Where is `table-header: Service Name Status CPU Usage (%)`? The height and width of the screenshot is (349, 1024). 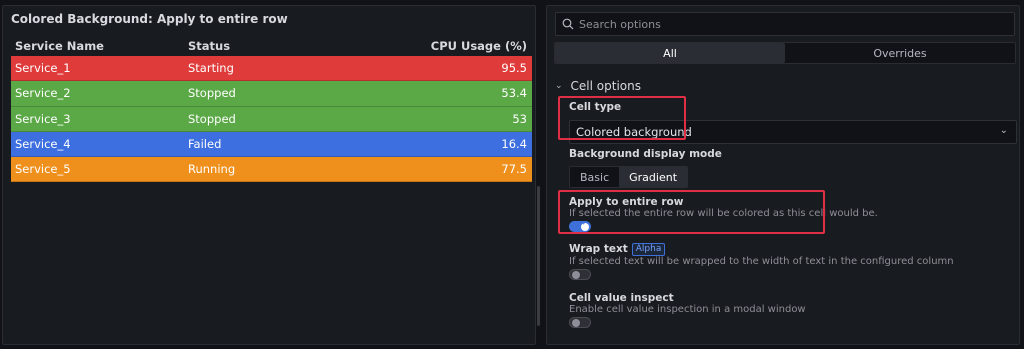 table-header: Service Name Status CPU Usage (%) is located at coordinates (271, 46).